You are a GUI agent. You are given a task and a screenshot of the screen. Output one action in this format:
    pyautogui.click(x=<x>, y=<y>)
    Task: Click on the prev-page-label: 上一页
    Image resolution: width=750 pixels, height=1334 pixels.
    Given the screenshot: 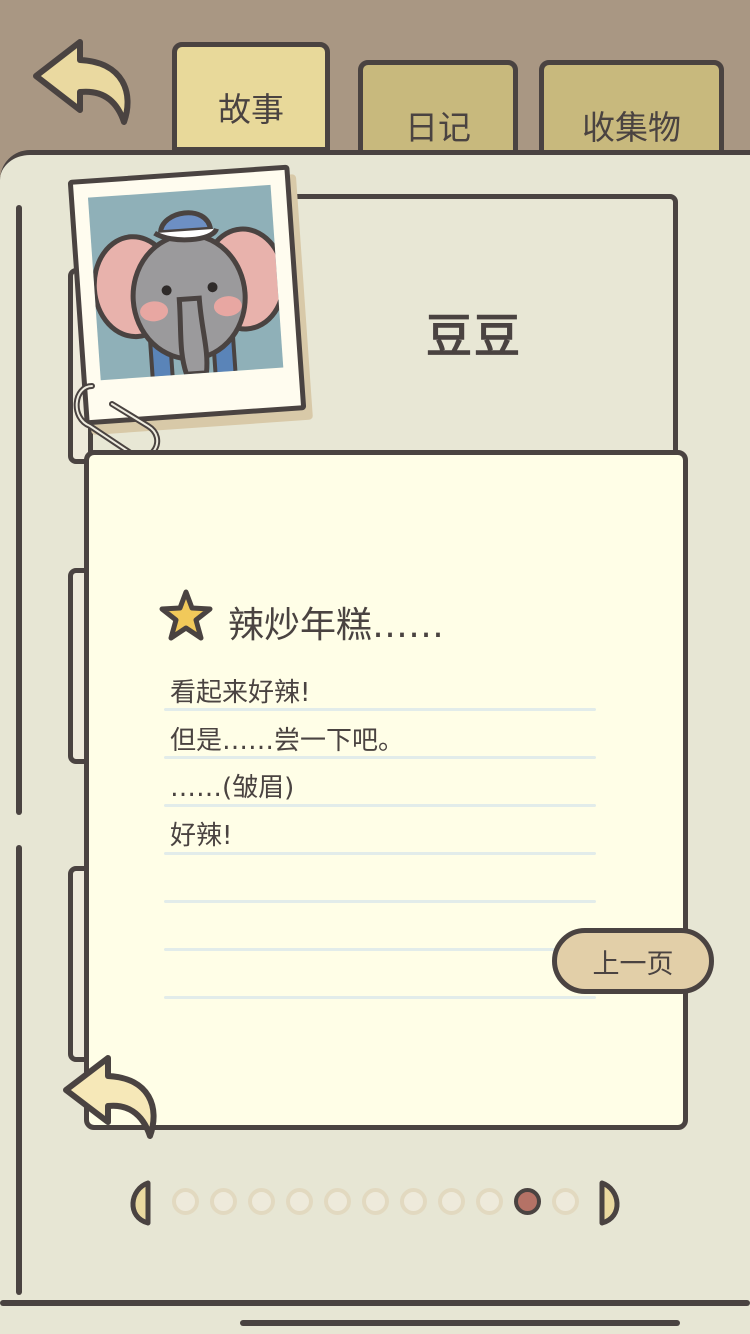 What is the action you would take?
    pyautogui.click(x=633, y=964)
    